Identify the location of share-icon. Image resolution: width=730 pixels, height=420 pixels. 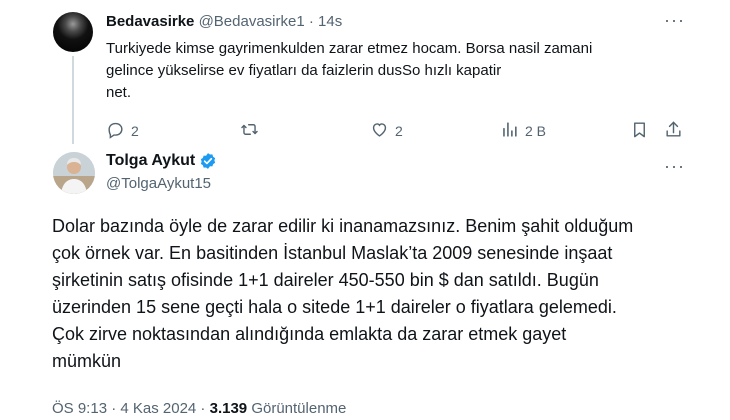
(673, 131).